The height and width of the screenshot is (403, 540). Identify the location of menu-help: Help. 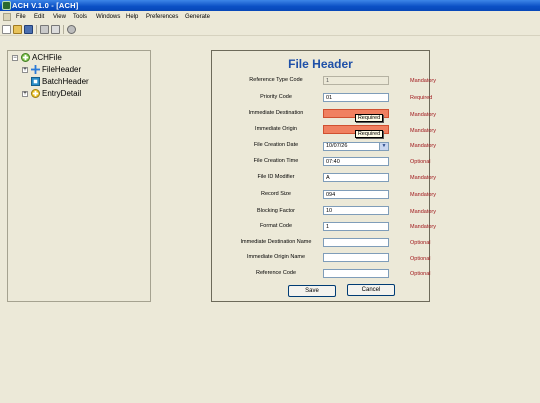
(132, 17).